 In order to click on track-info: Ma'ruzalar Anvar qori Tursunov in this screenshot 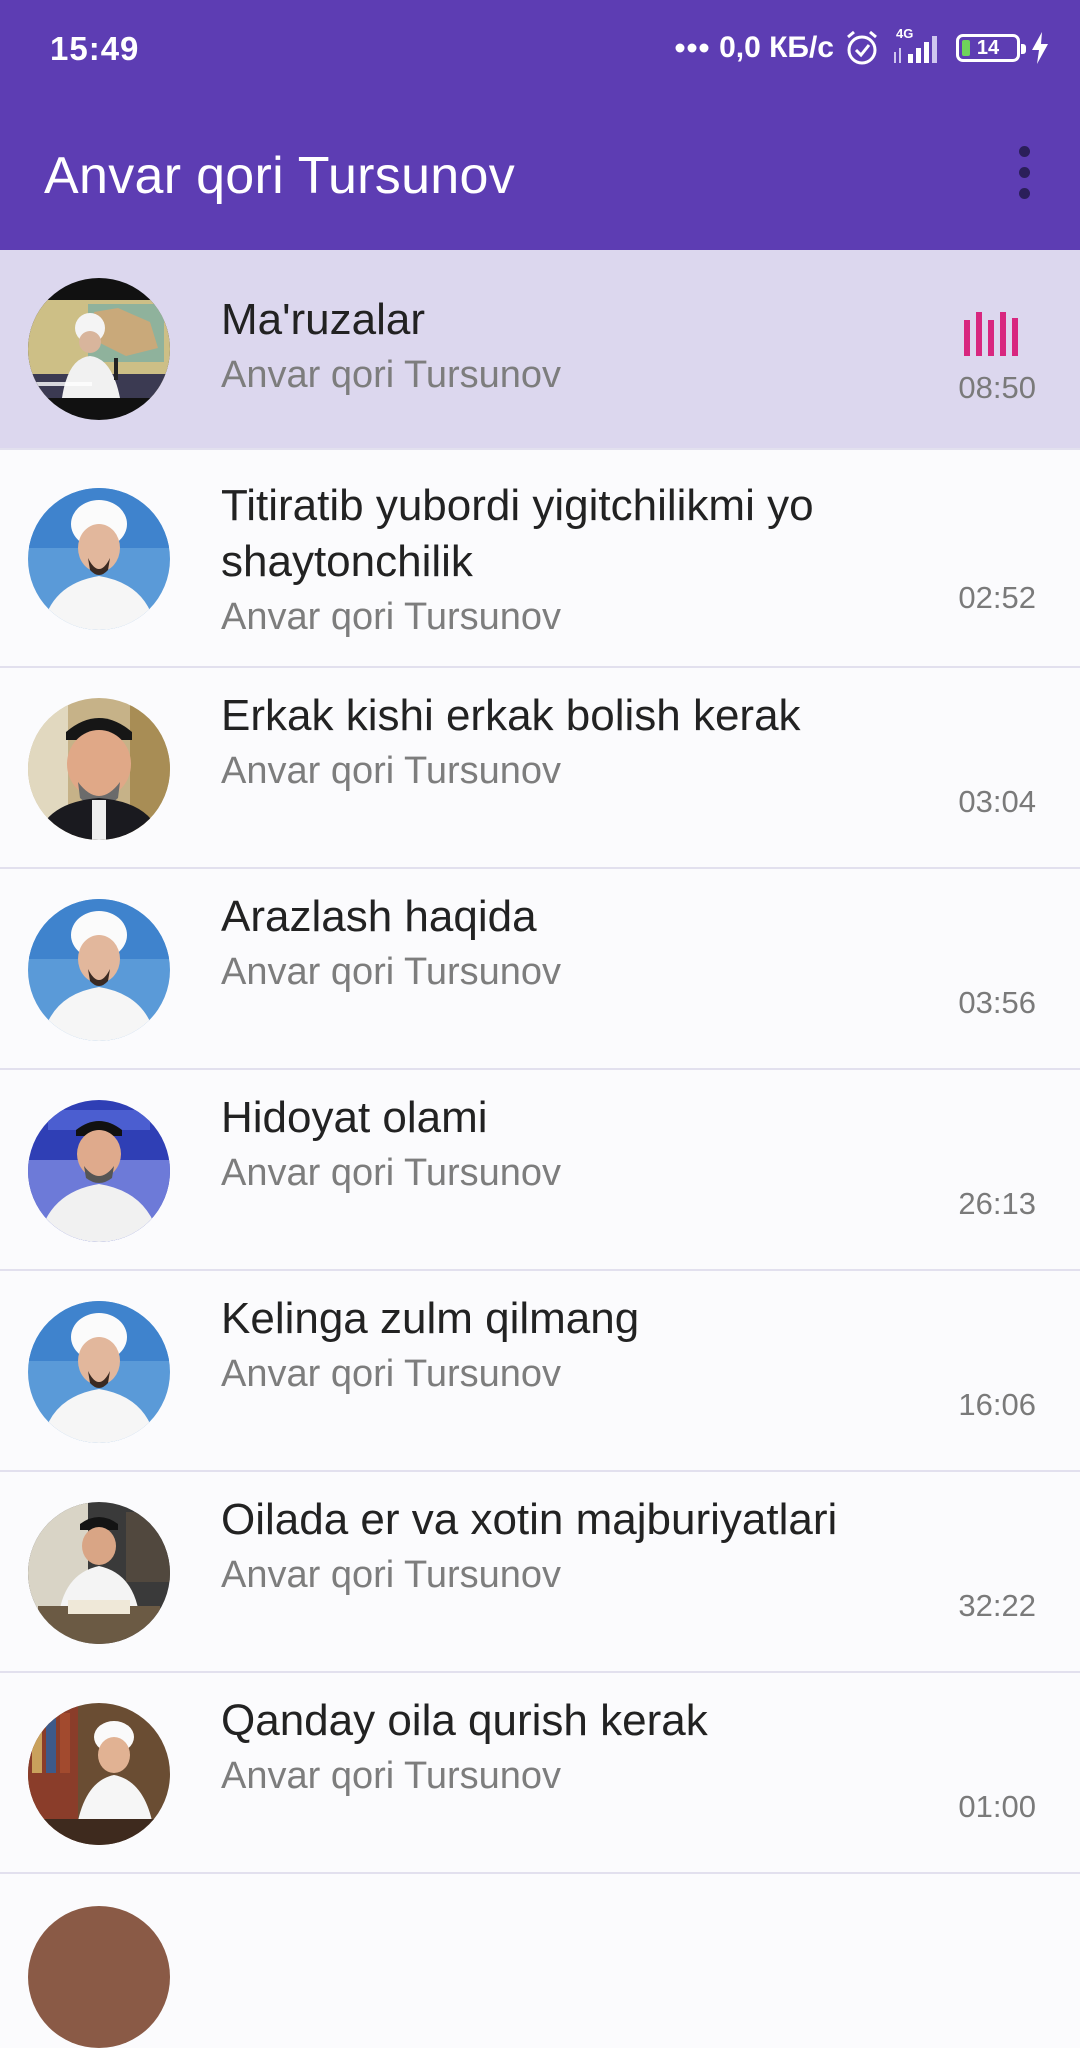, I will do `click(560, 346)`.